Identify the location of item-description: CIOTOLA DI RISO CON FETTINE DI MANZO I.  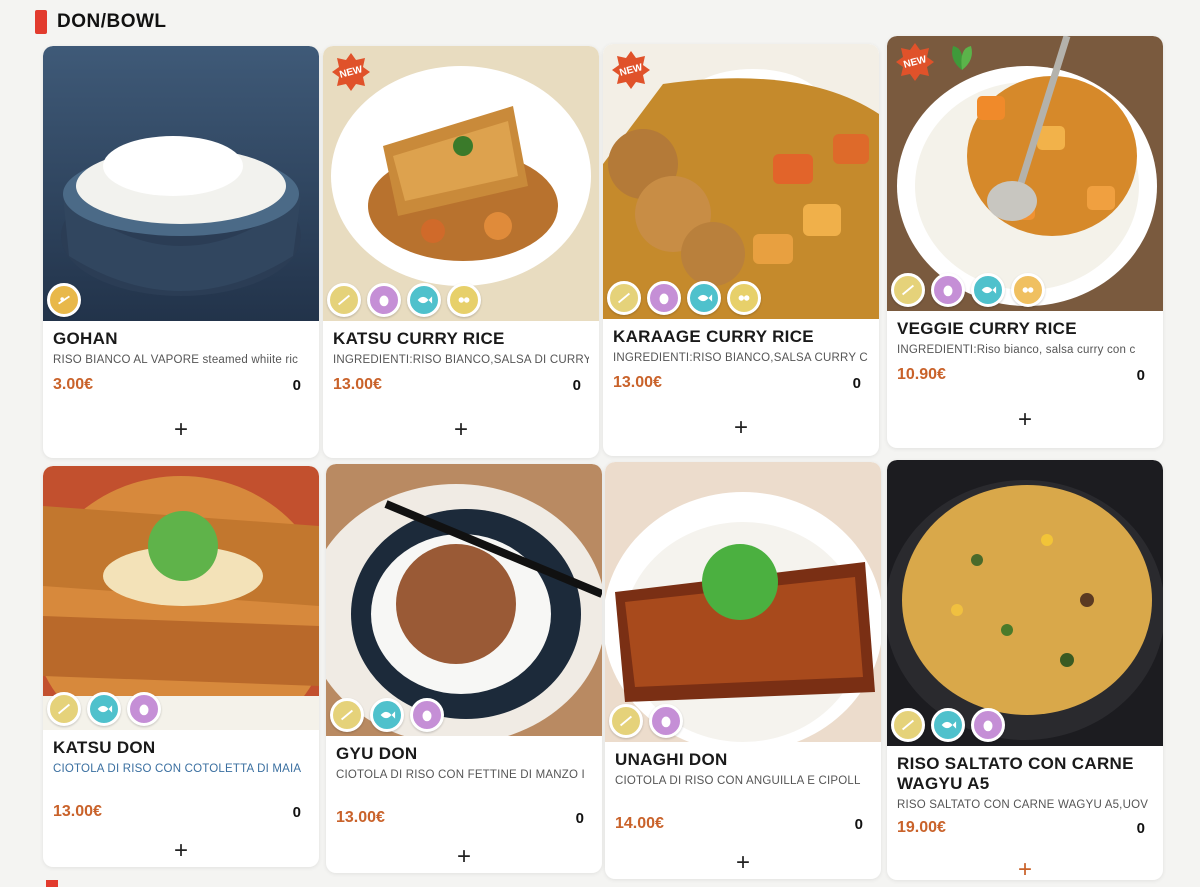
(460, 775).